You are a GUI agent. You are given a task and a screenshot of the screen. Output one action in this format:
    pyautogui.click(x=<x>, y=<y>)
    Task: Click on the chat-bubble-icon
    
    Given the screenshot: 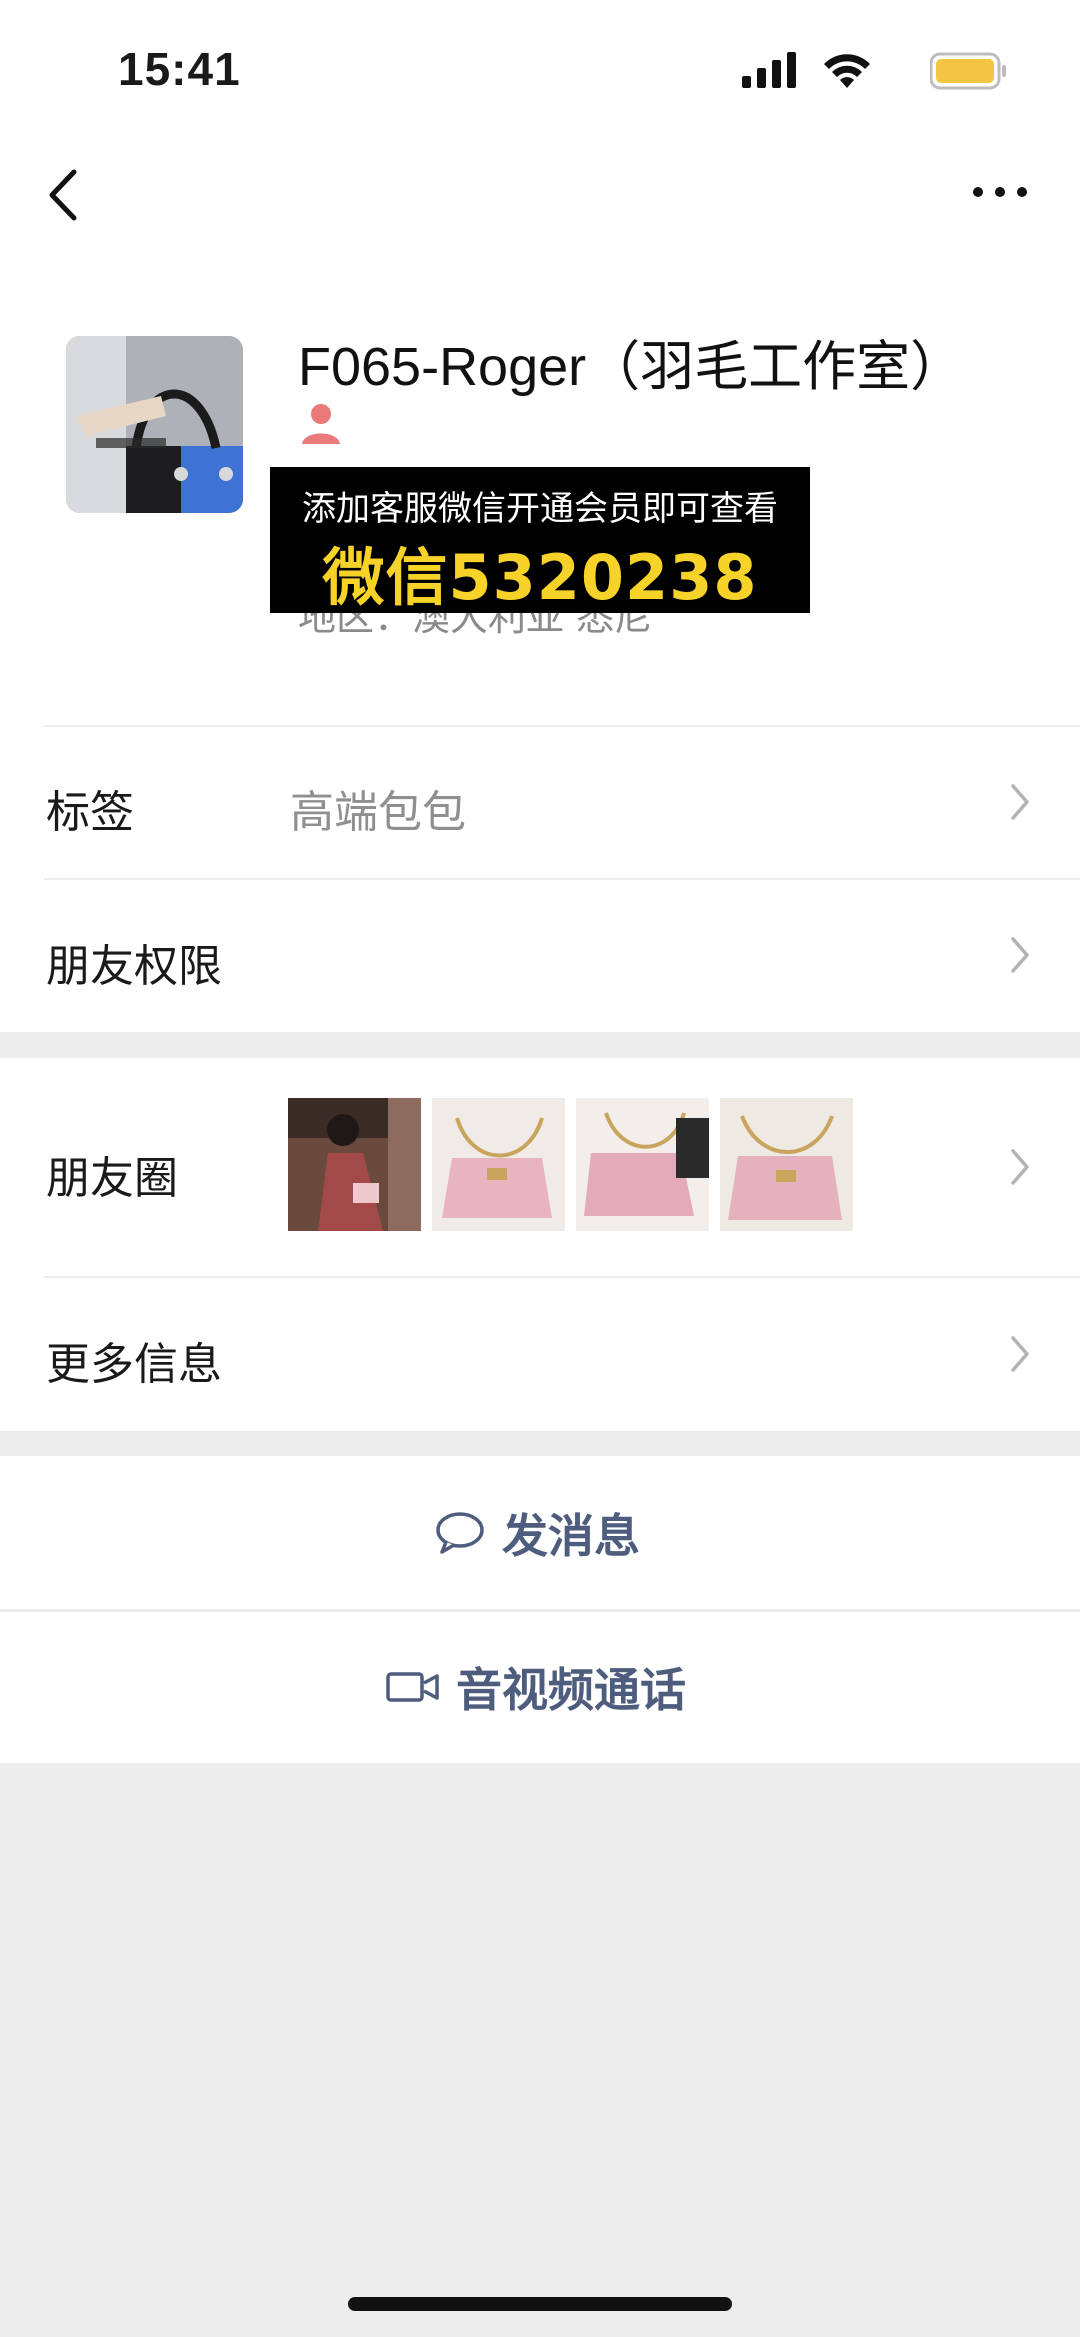 What is the action you would take?
    pyautogui.click(x=460, y=1532)
    